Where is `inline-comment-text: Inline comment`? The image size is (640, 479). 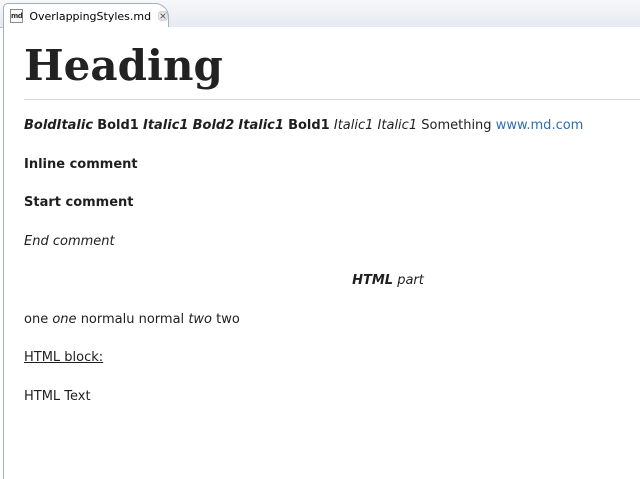
inline-comment-text: Inline comment is located at coordinates (81, 164).